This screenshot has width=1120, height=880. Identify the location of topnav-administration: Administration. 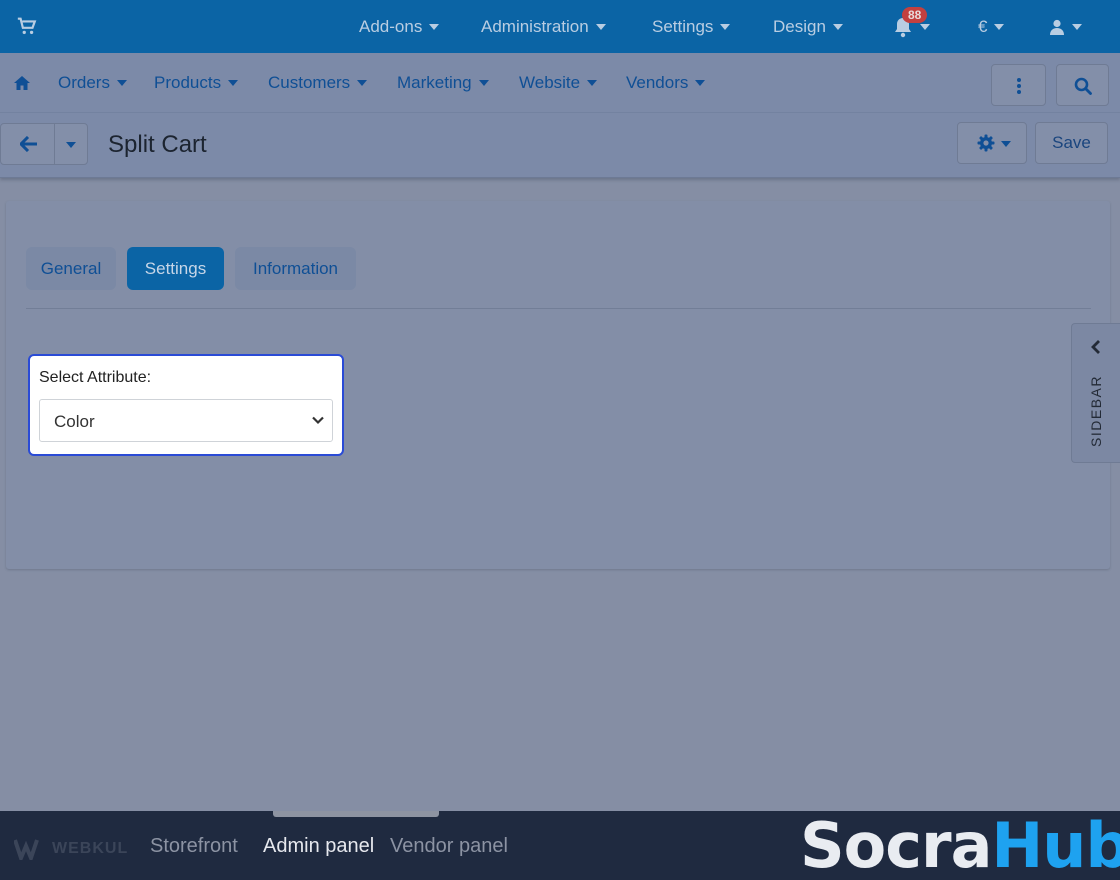
(543, 26).